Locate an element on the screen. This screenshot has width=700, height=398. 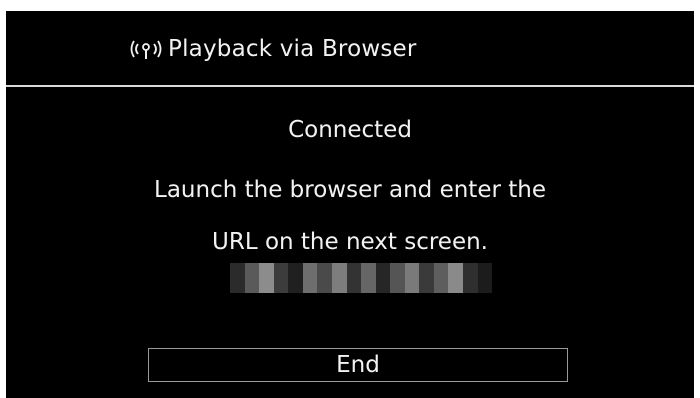
instruction-line-2: URL on the next screen. is located at coordinates (350, 242).